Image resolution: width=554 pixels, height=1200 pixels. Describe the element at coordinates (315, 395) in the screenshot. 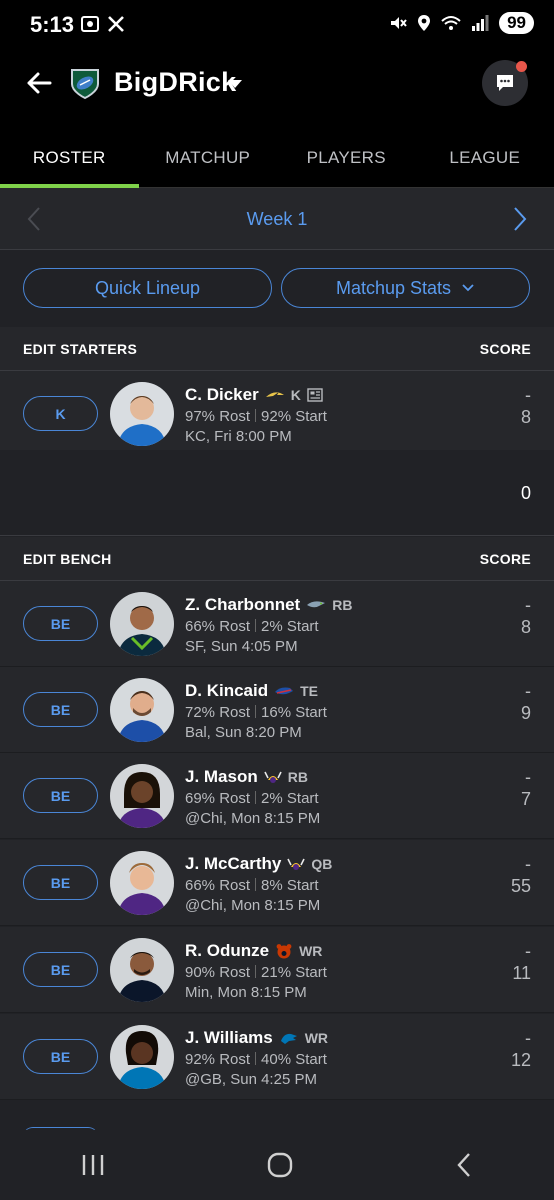

I see `news-icon` at that location.